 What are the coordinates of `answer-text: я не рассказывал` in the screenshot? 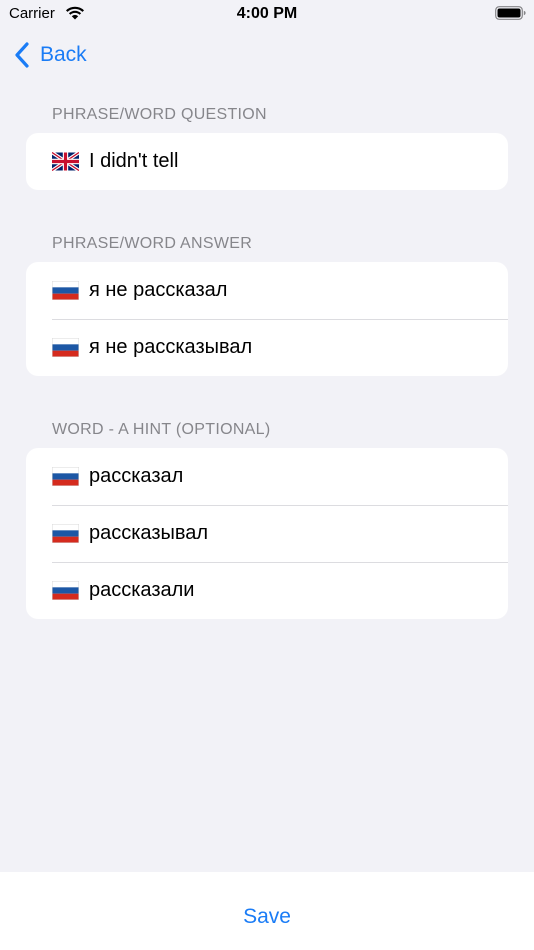 It's located at (171, 347).